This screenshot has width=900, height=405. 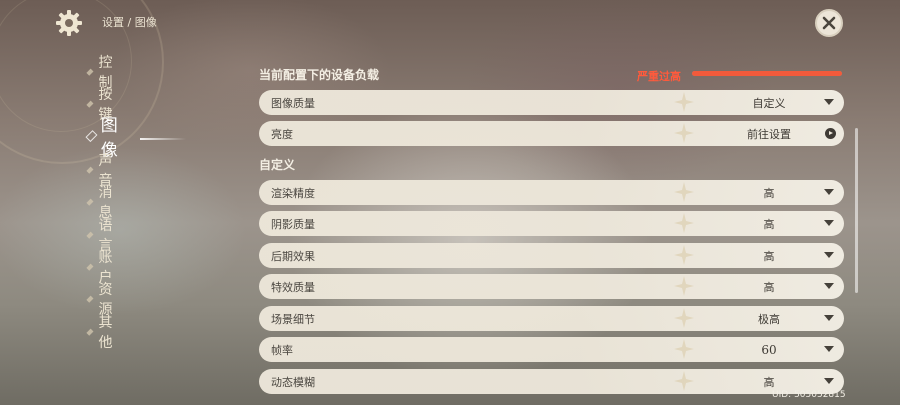 I want to click on nav-item-other: 其他, so click(x=100, y=333).